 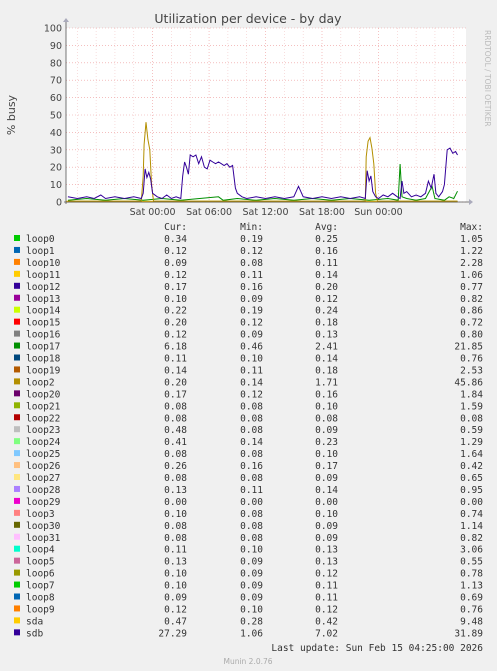 I want to click on legend-value-max: 1.13, so click(x=471, y=586).